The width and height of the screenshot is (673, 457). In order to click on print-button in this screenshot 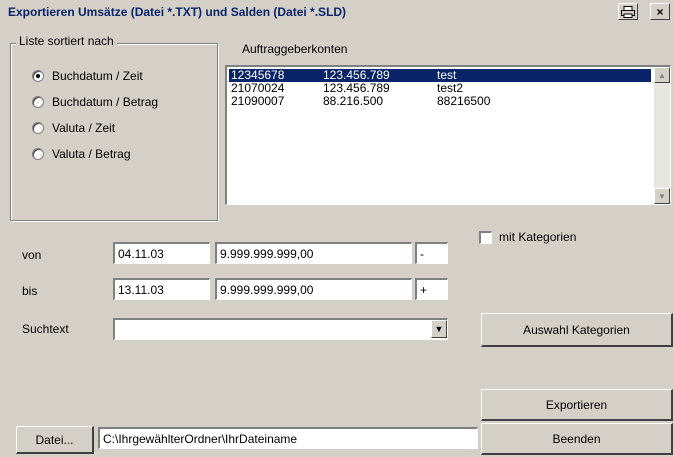, I will do `click(628, 11)`.